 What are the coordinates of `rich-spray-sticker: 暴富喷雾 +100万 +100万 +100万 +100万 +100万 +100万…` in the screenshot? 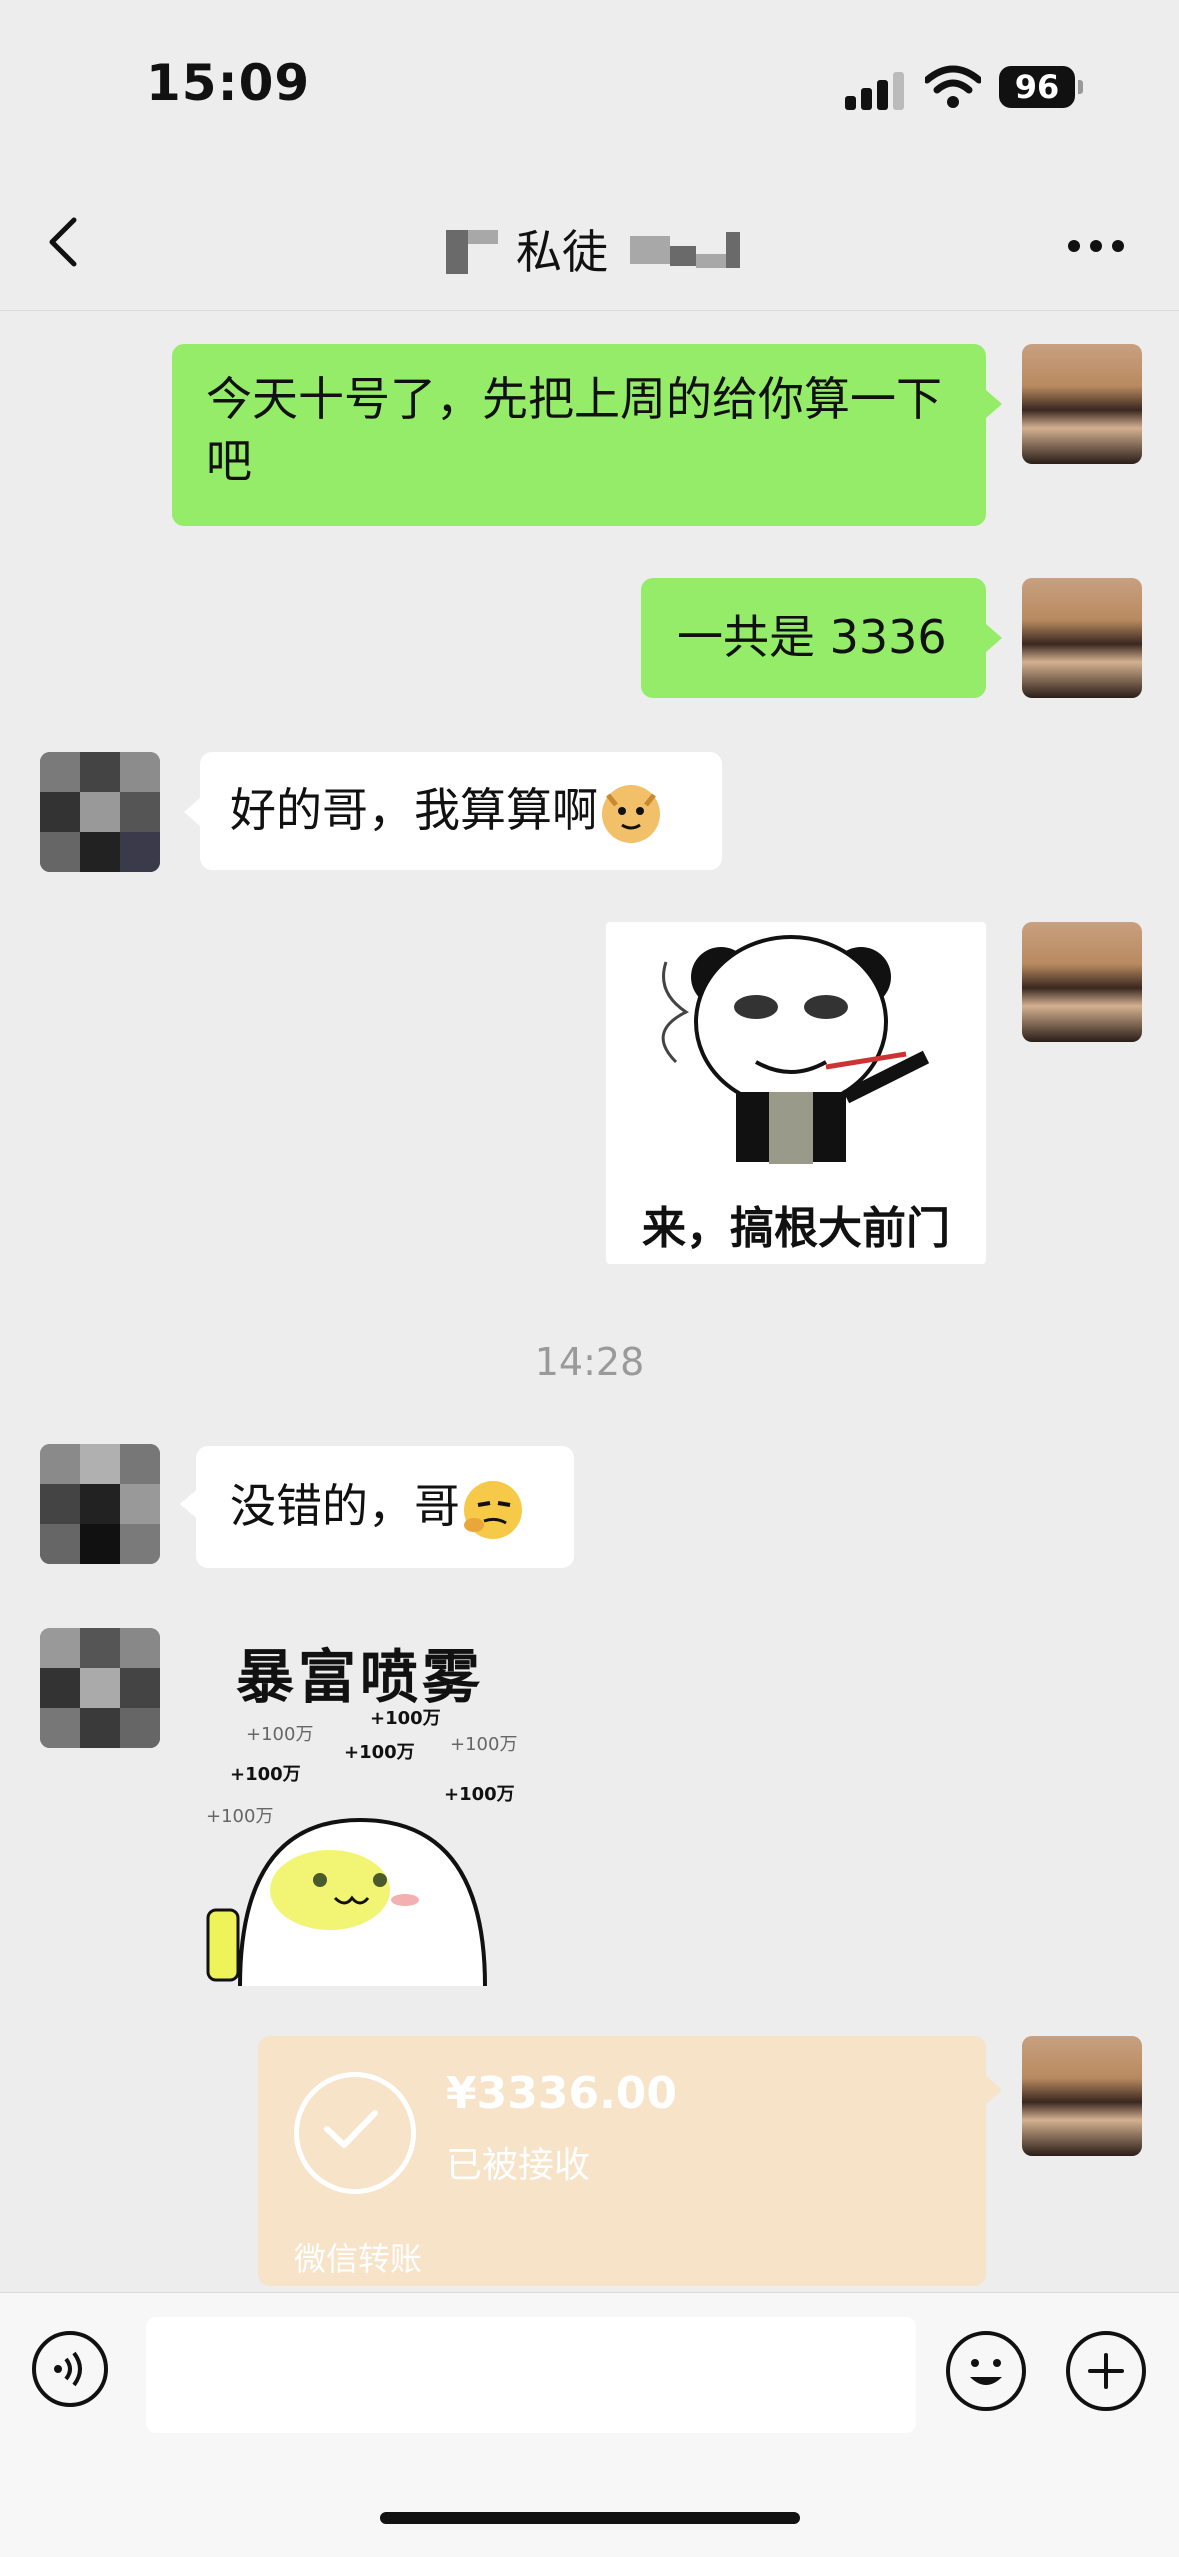 It's located at (370, 1803).